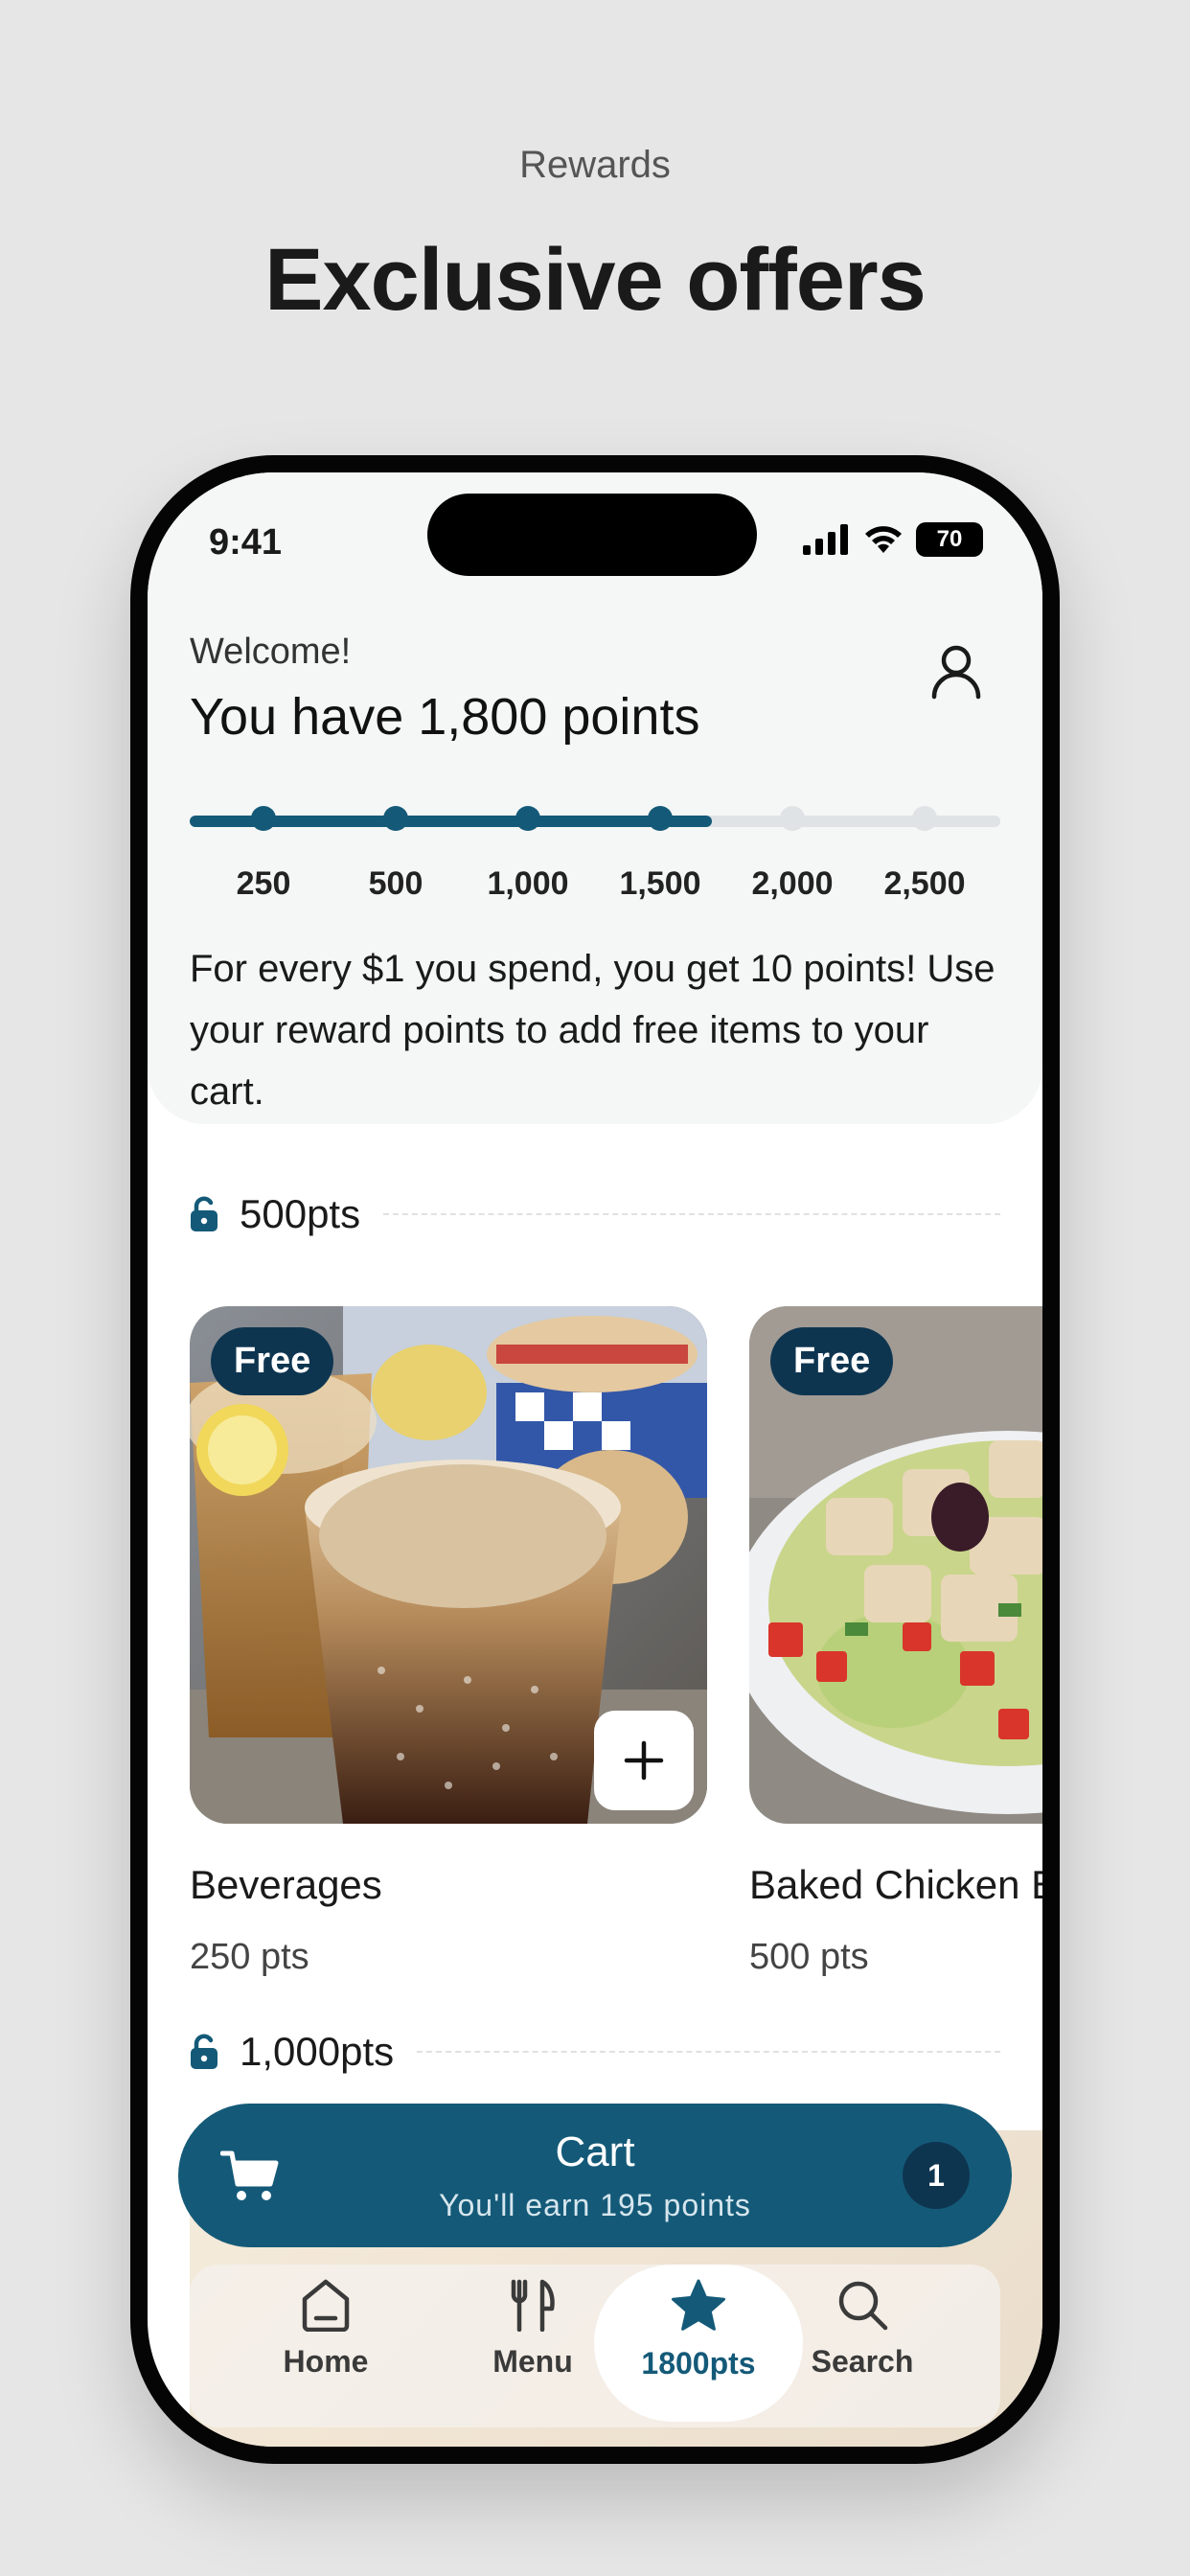 This screenshot has width=1190, height=2576. I want to click on nav-label: Home, so click(326, 2361).